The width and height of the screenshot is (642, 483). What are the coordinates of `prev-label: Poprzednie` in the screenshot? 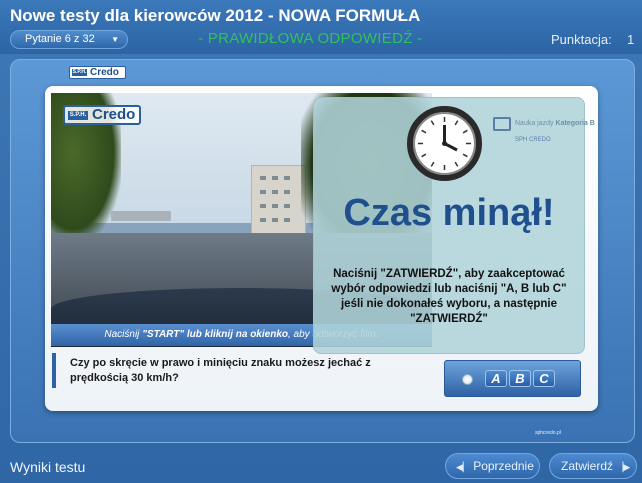 It's located at (503, 466).